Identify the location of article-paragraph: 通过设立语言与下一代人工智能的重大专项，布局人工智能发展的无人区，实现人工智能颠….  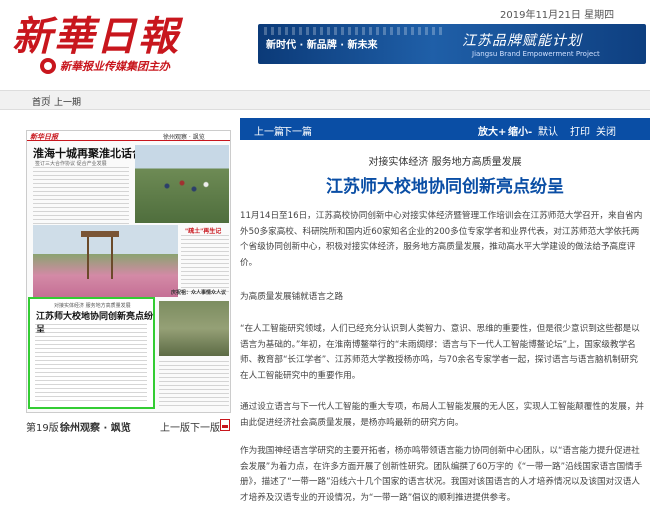
(442, 415).